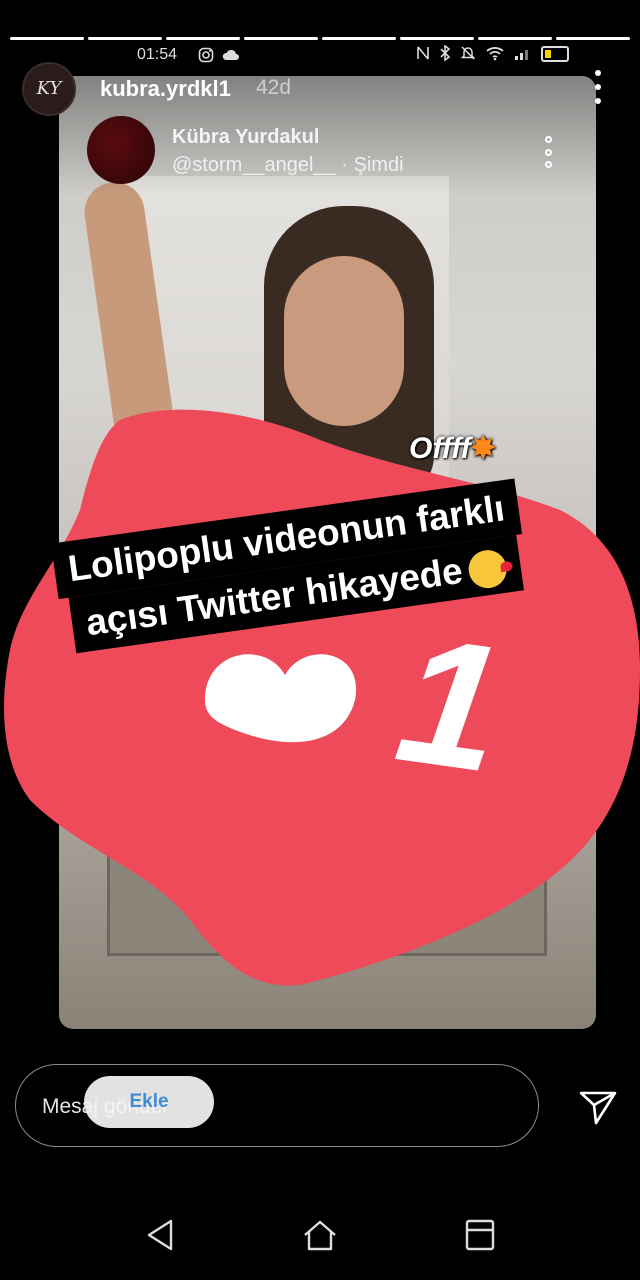 This screenshot has width=640, height=1280. I want to click on add-button-label: Ekle, so click(149, 1101).